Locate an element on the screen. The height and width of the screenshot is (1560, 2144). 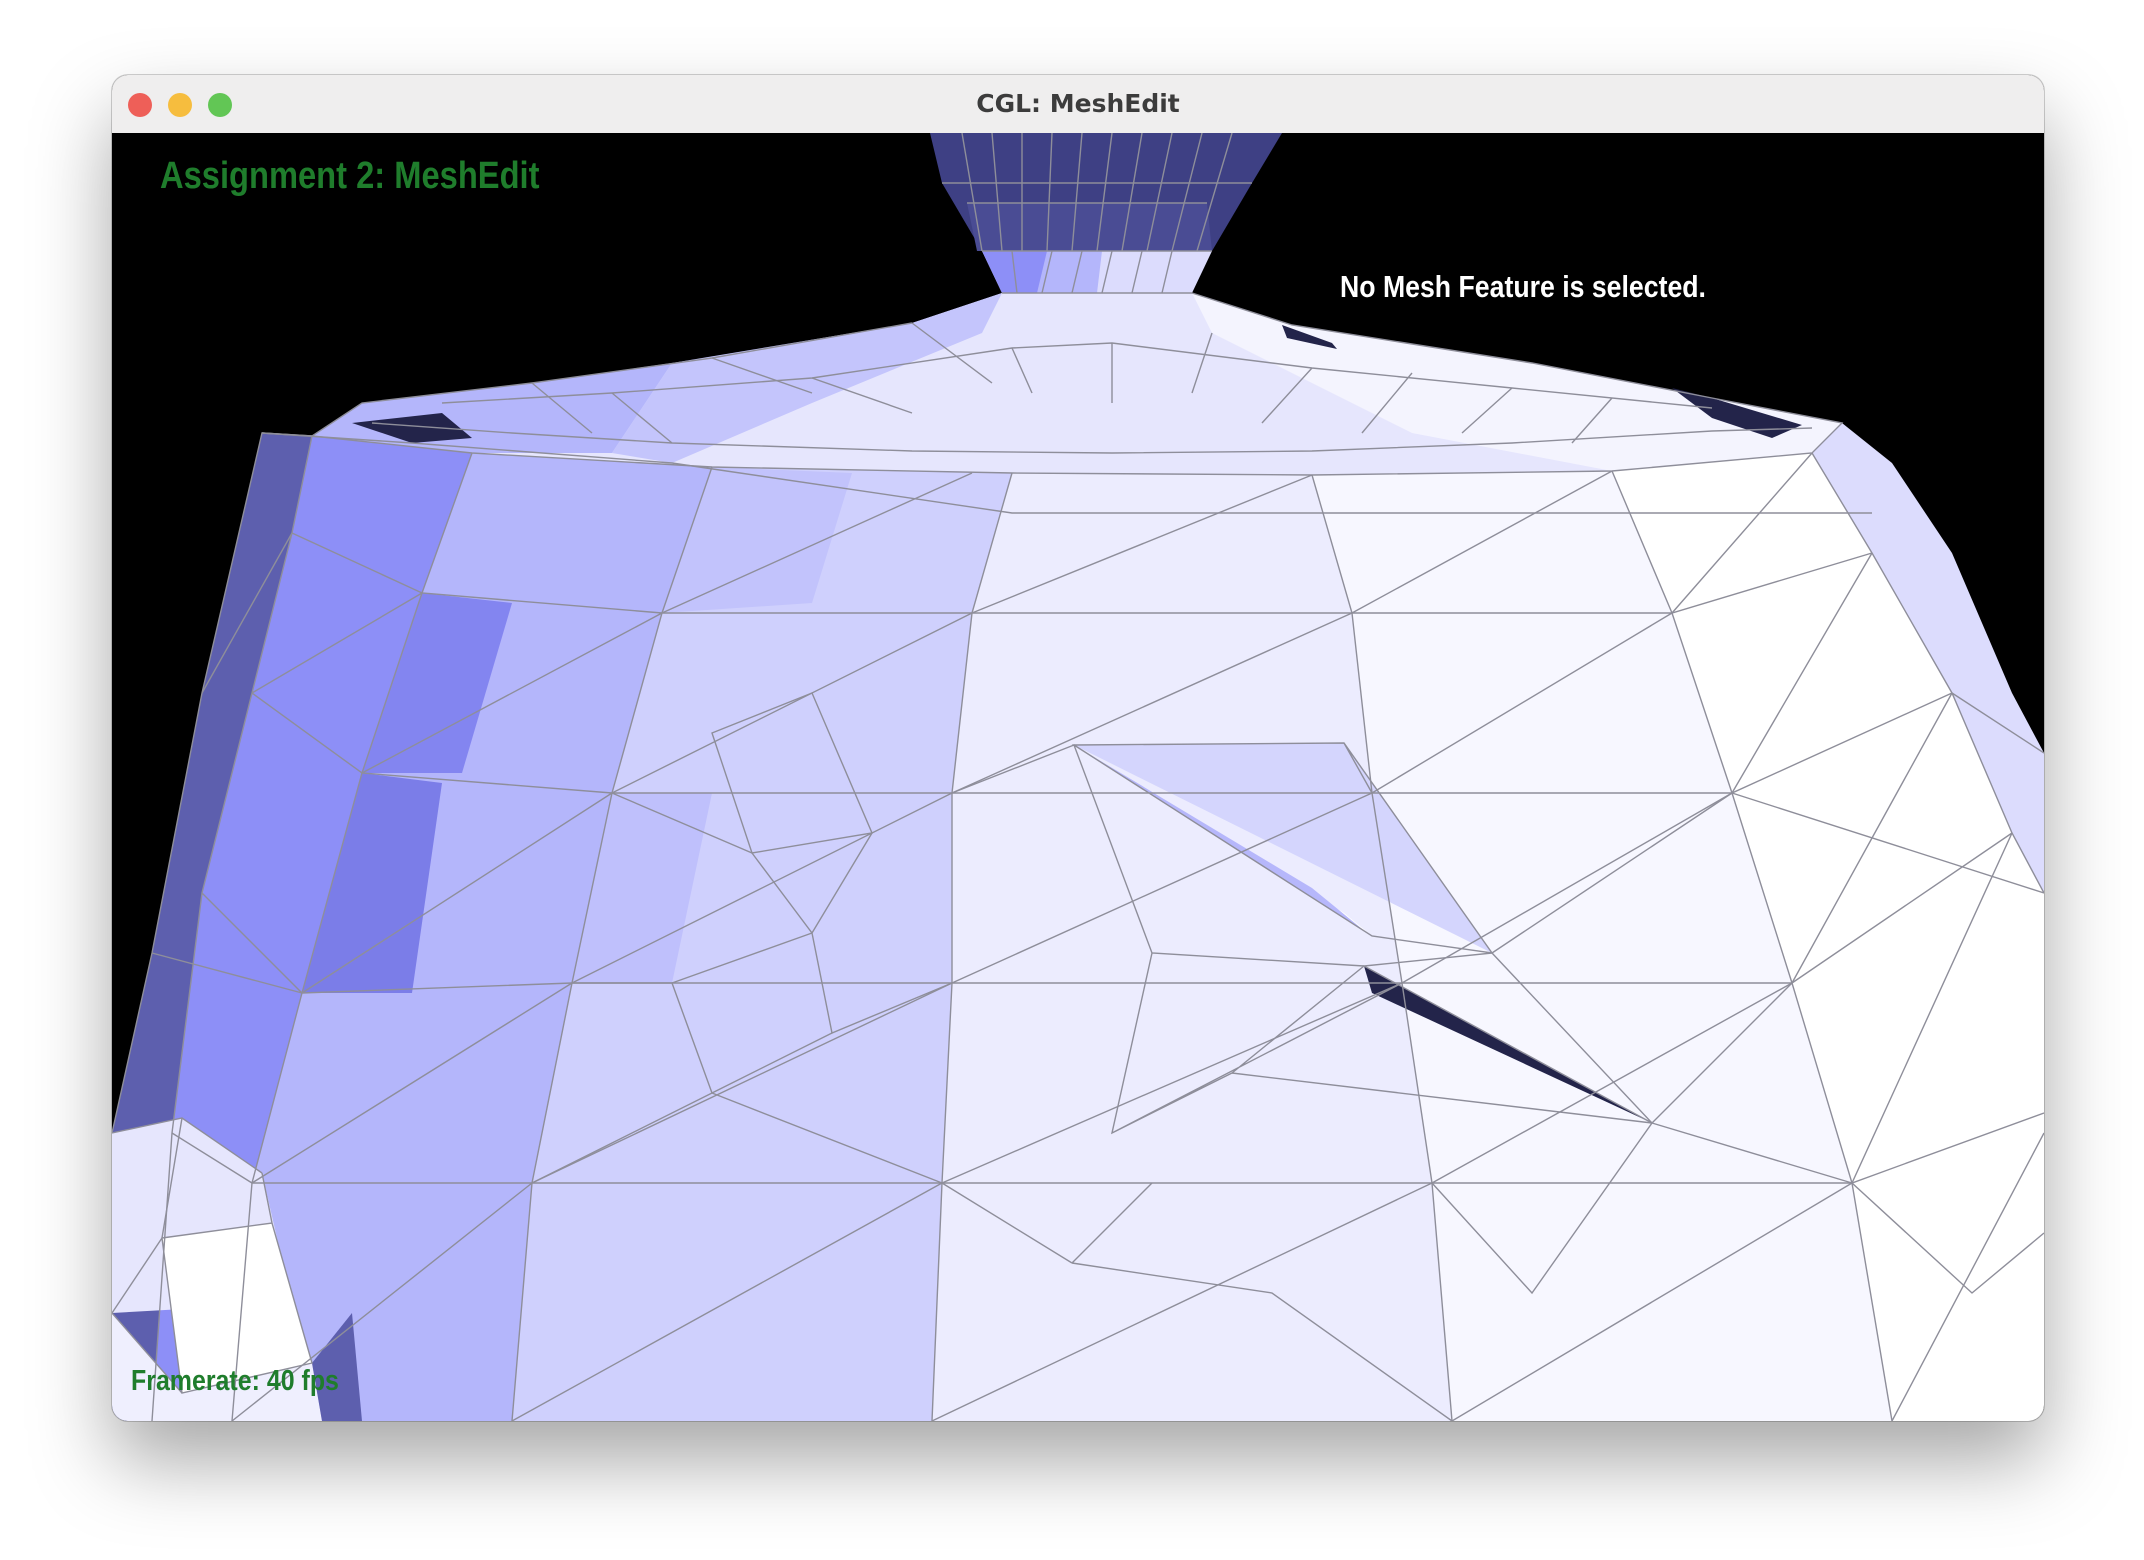
window-title: CGL: MeshEdit is located at coordinates (1078, 103).